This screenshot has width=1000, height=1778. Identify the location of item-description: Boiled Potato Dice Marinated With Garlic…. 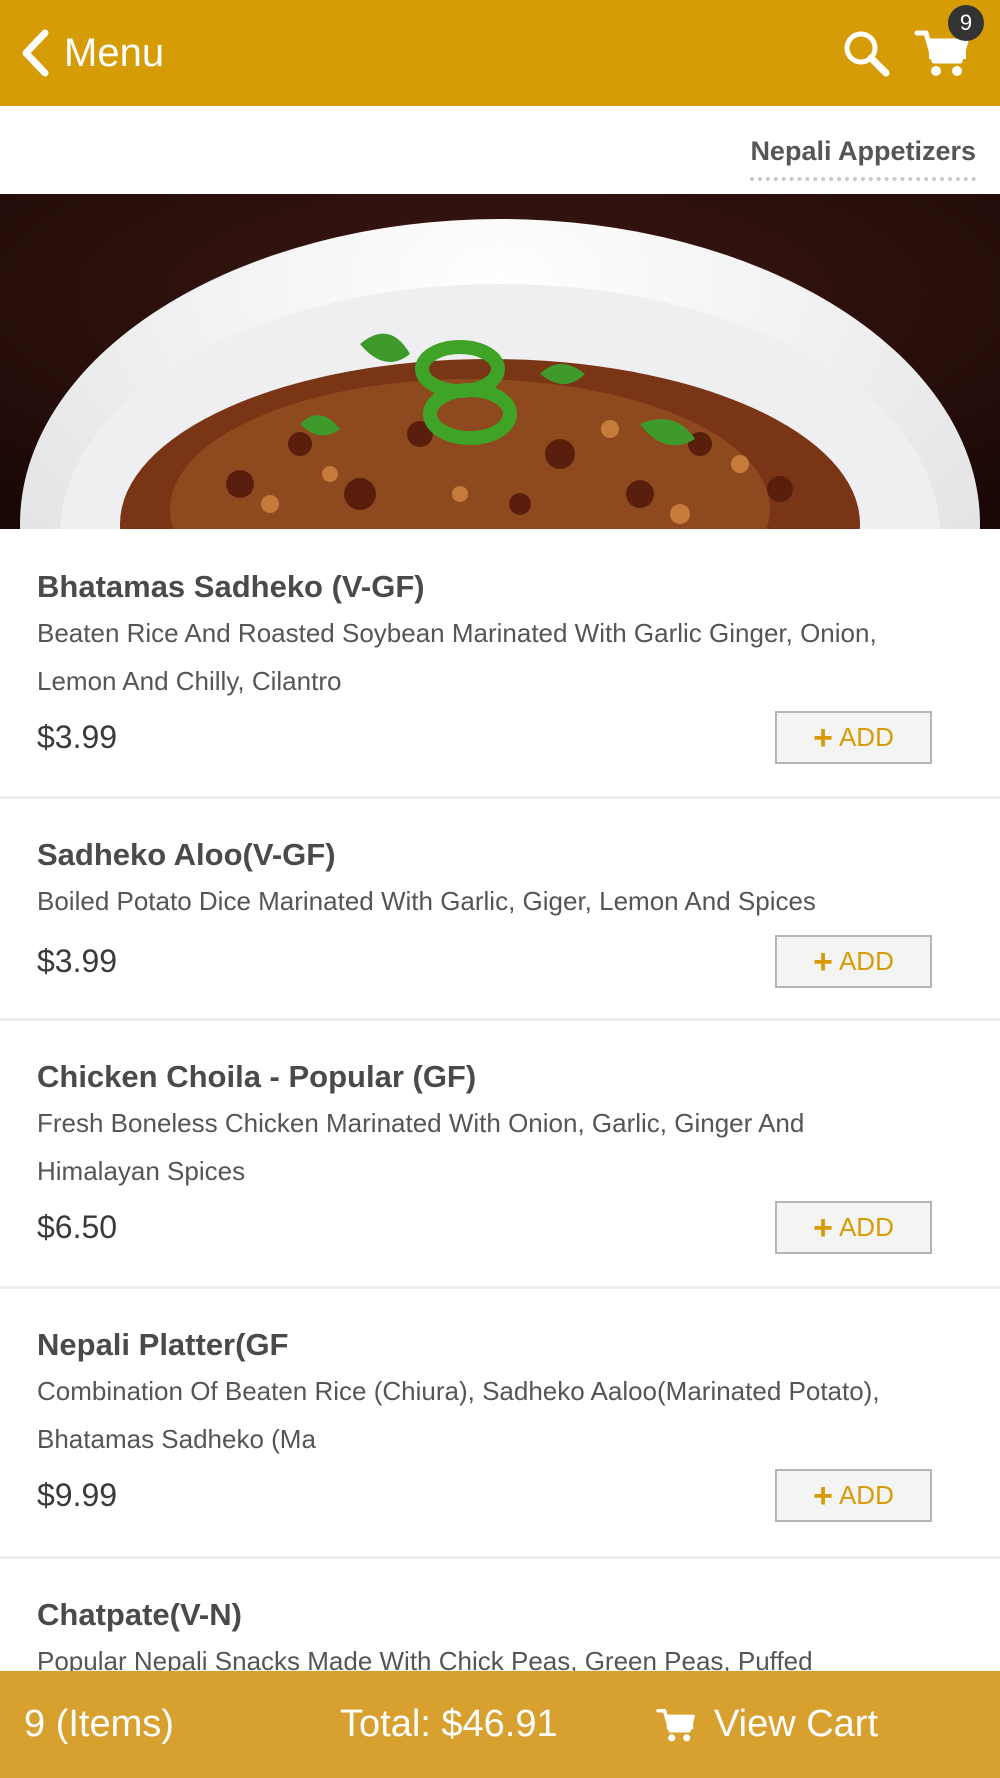
(426, 901).